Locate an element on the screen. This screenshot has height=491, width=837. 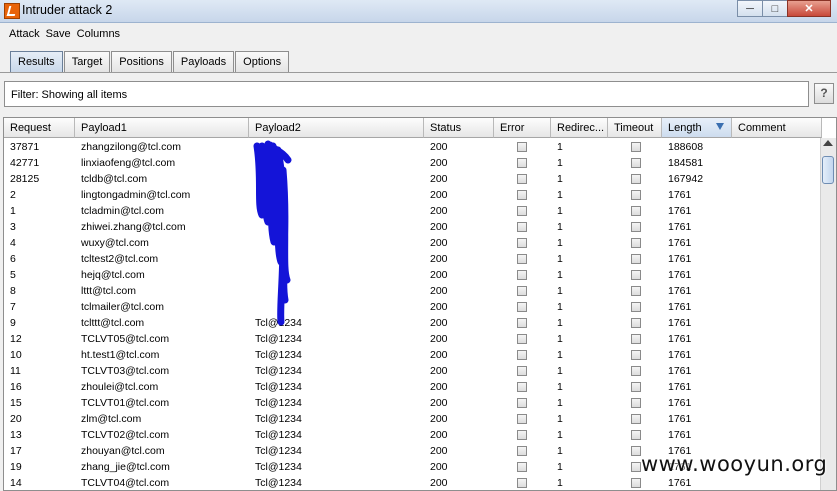
table-row: 1 tcladmin@tcl.com 200 1 1761 is located at coordinates (413, 211).